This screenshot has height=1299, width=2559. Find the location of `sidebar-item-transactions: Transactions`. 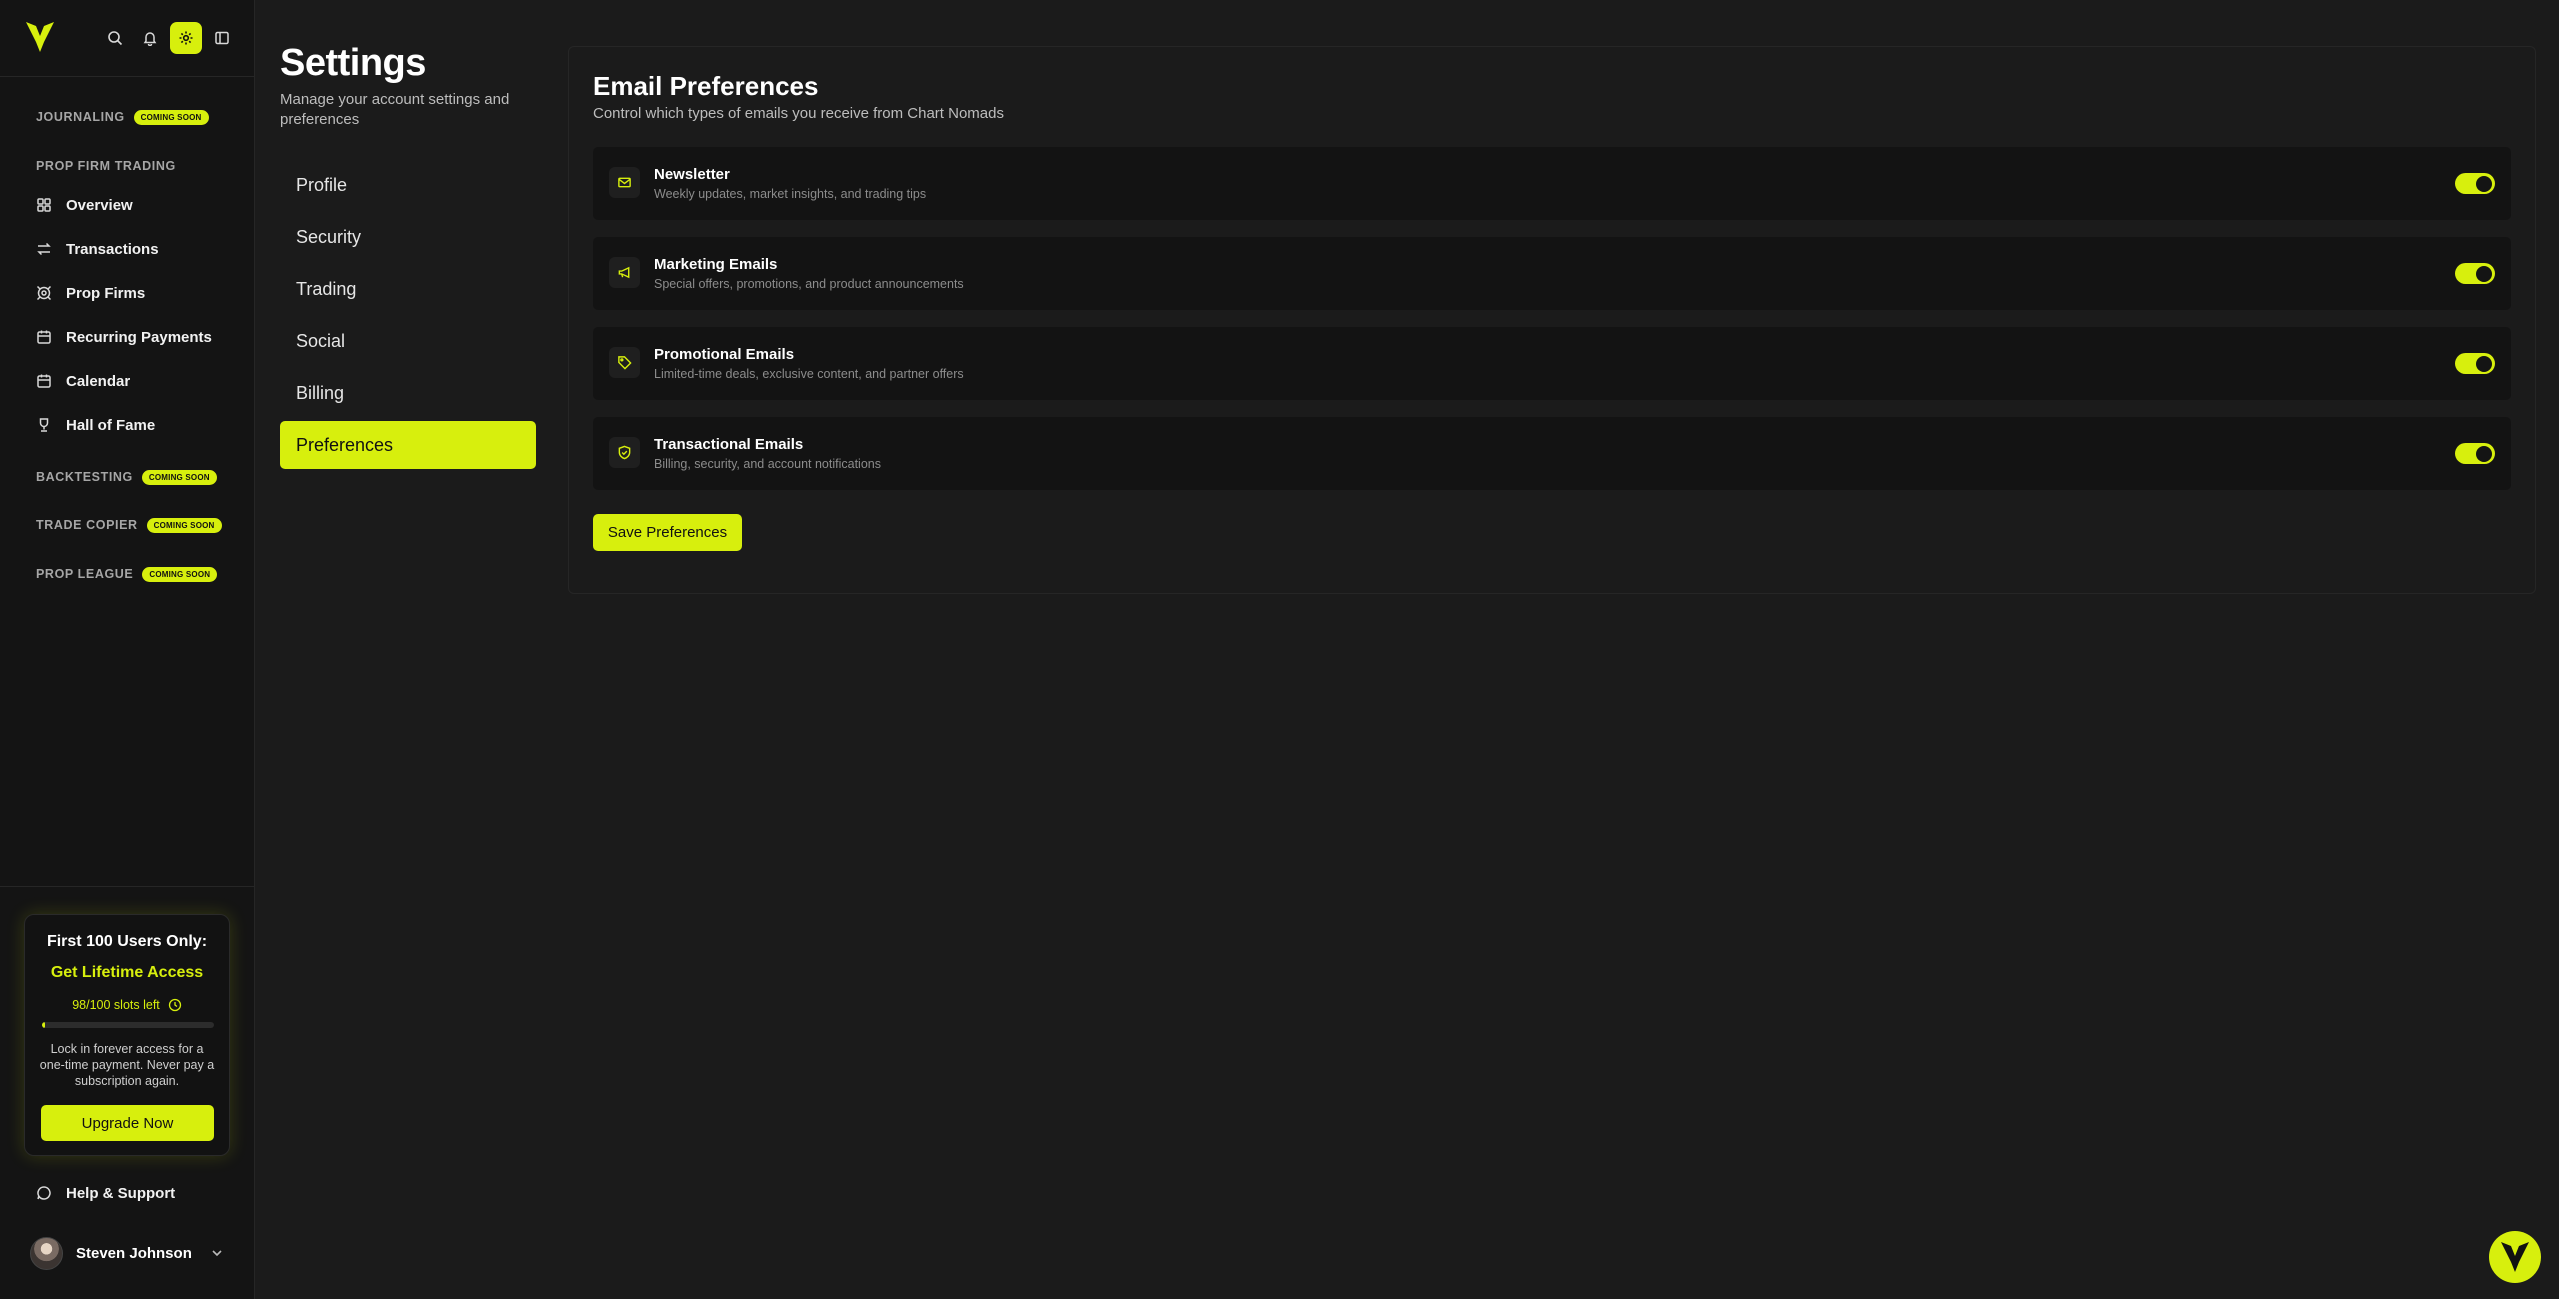

sidebar-item-transactions: Transactions is located at coordinates (136, 249).